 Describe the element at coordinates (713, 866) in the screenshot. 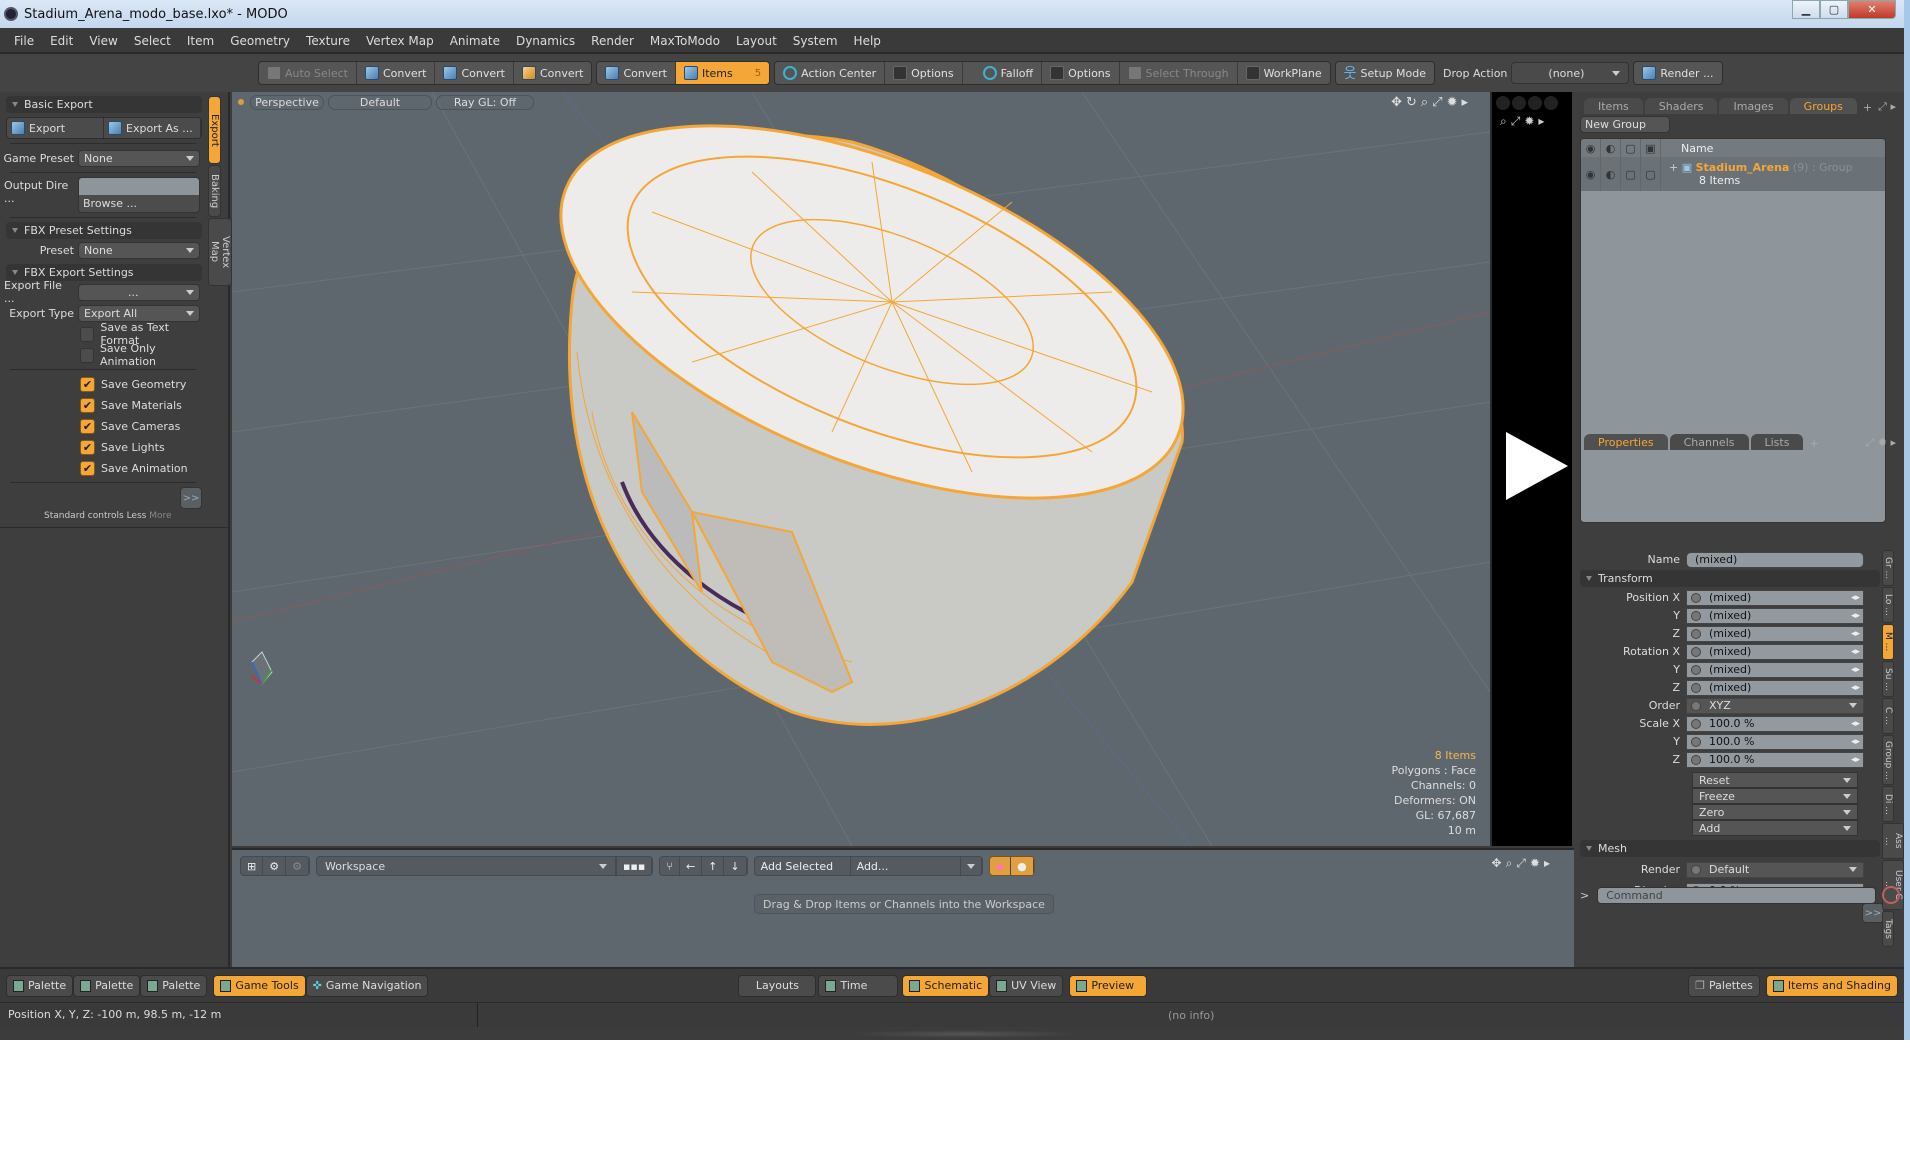

I see `arrow-up-icon: ↑` at that location.